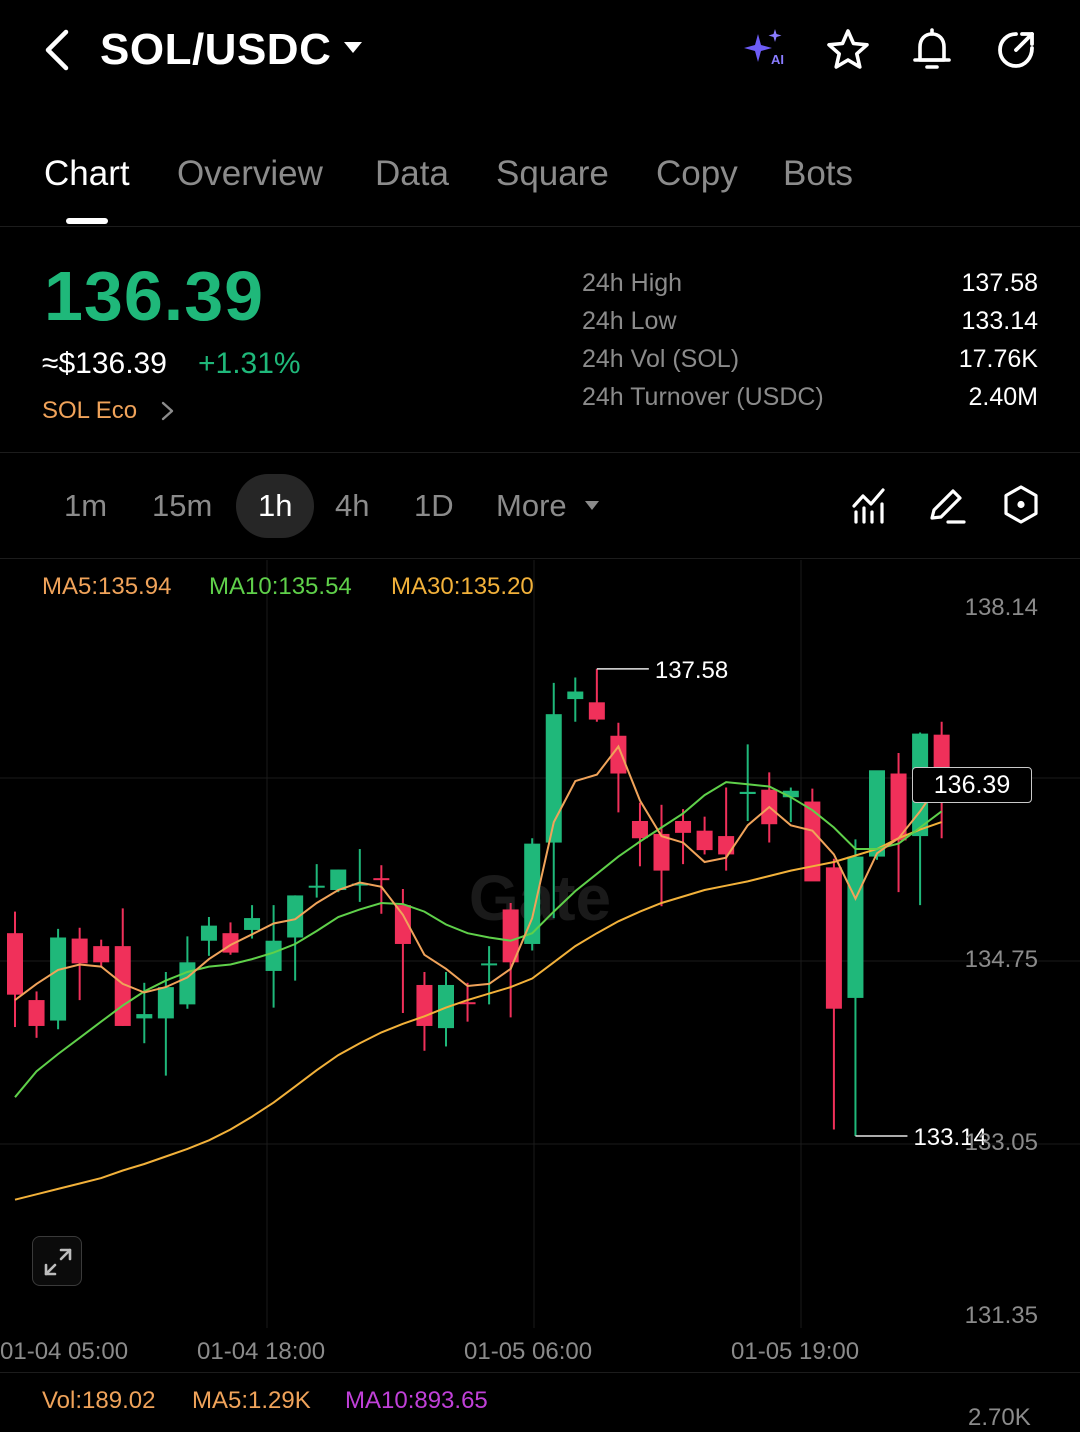  I want to click on extreme-markers: 137.58133.14, so click(791, 904).